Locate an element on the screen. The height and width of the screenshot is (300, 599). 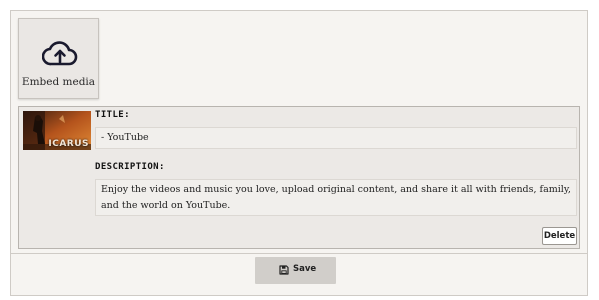
video-thumbnail-image: ICARUS is located at coordinates (57, 130).